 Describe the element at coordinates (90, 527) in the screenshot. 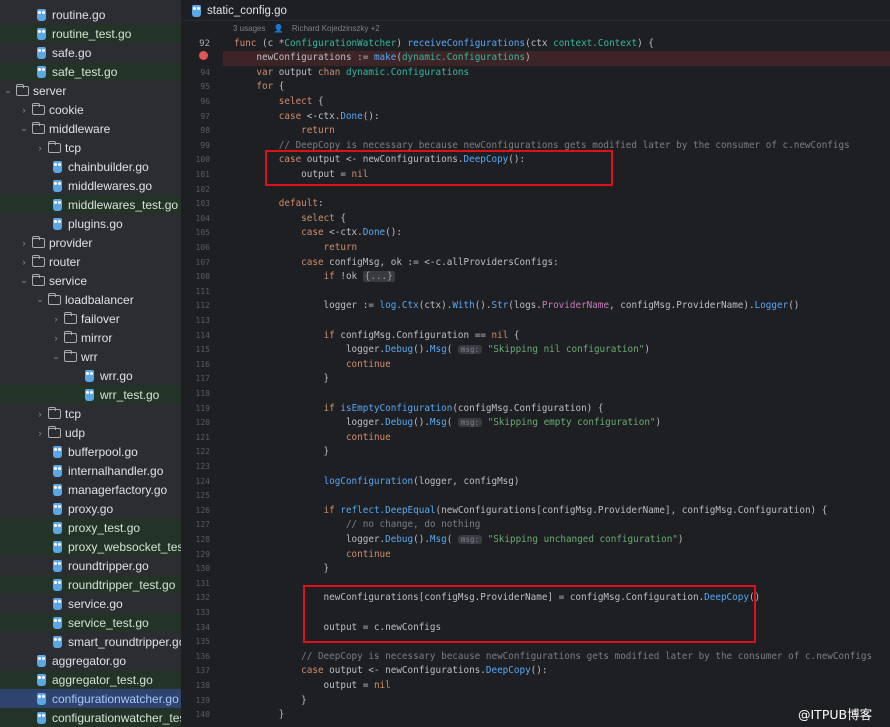

I see `tree-file: proxy_test.go` at that location.